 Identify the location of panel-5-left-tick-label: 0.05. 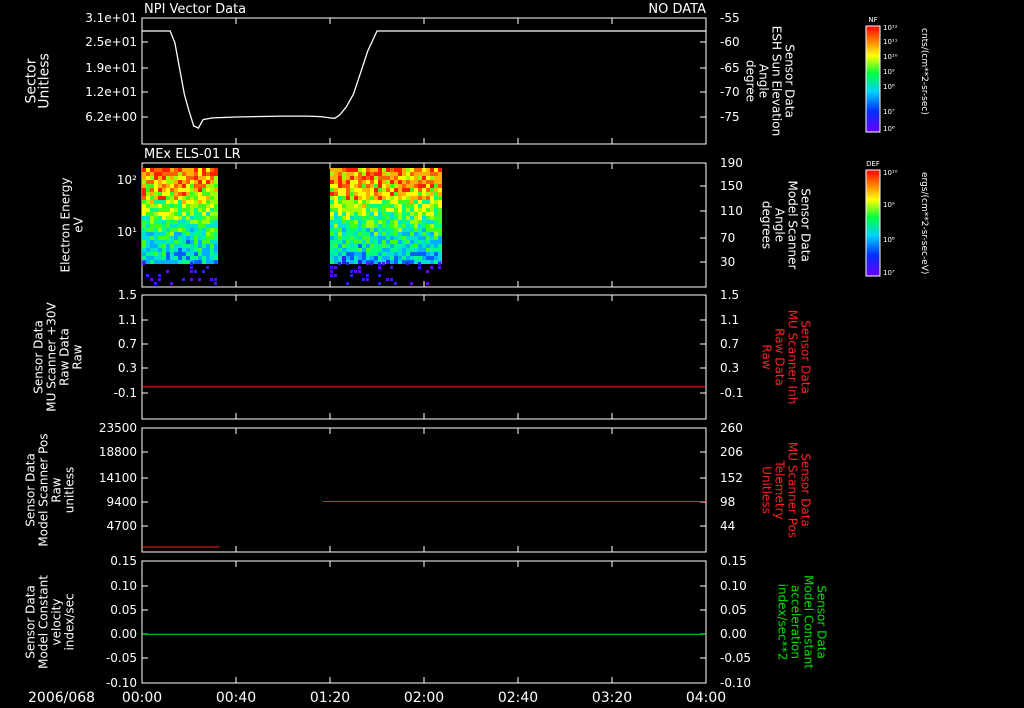
(123, 610).